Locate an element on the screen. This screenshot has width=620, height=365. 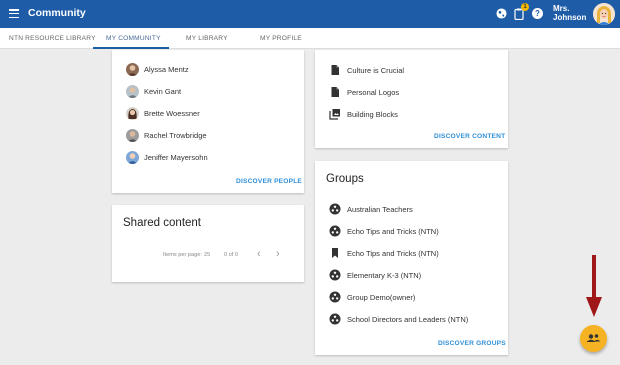
person-name: Kevin Gant is located at coordinates (163, 91).